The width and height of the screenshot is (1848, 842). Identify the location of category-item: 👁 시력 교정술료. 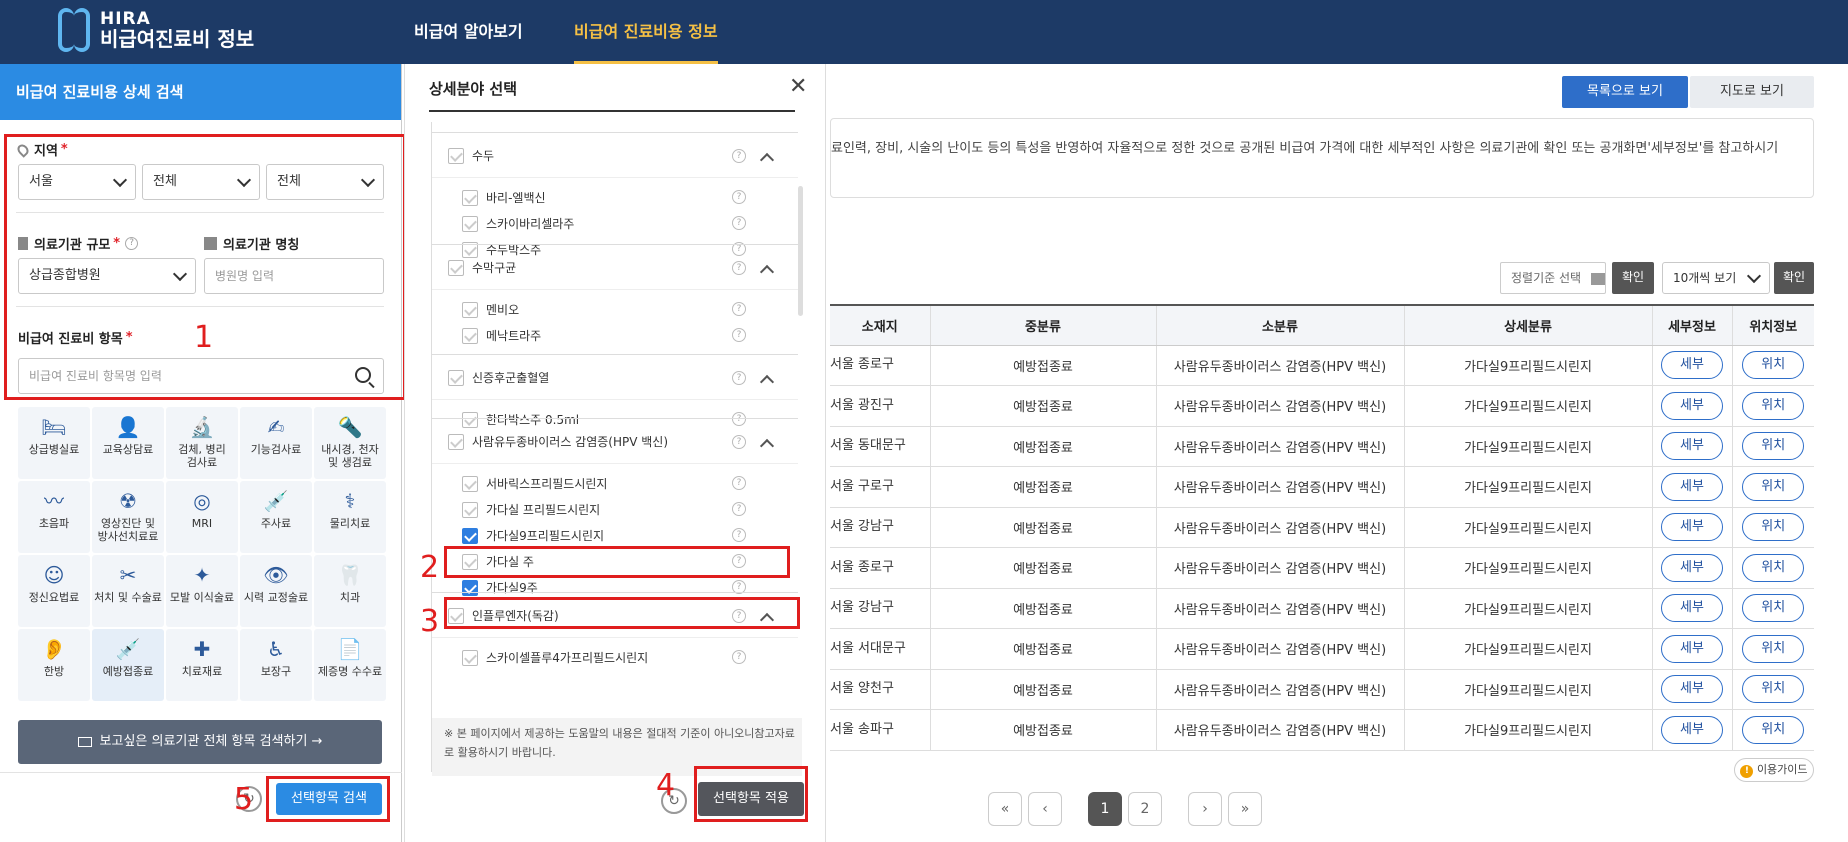
(276, 591).